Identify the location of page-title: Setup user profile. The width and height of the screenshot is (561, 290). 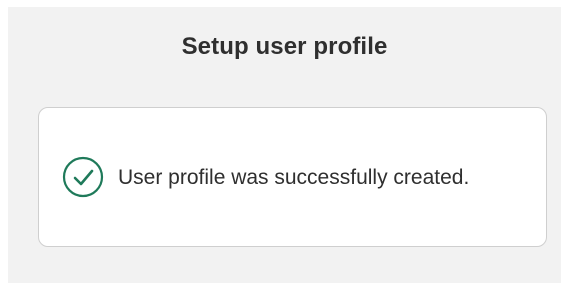
(284, 46).